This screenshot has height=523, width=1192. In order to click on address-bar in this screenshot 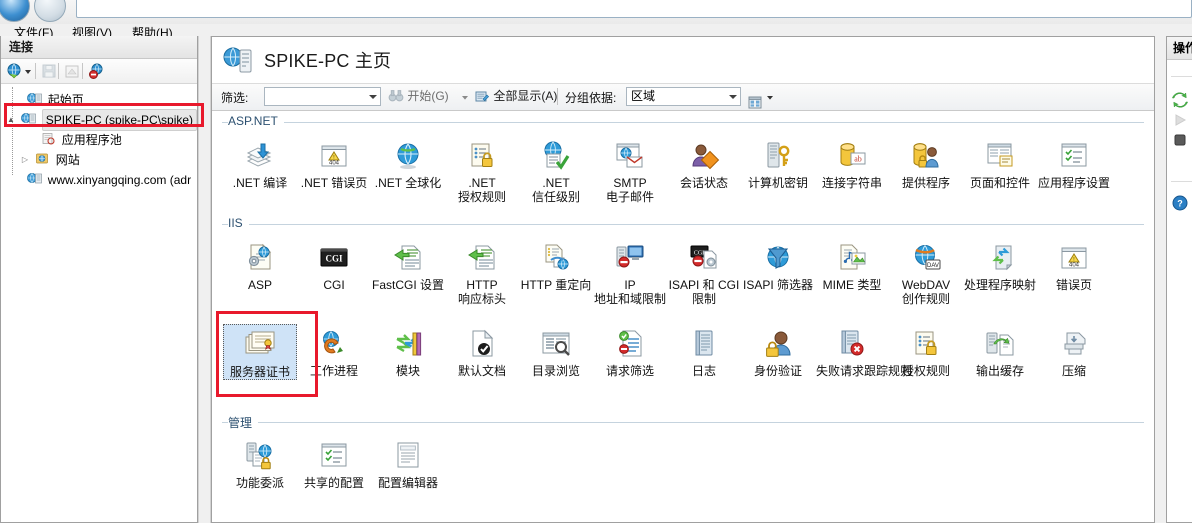, I will do `click(634, 9)`.